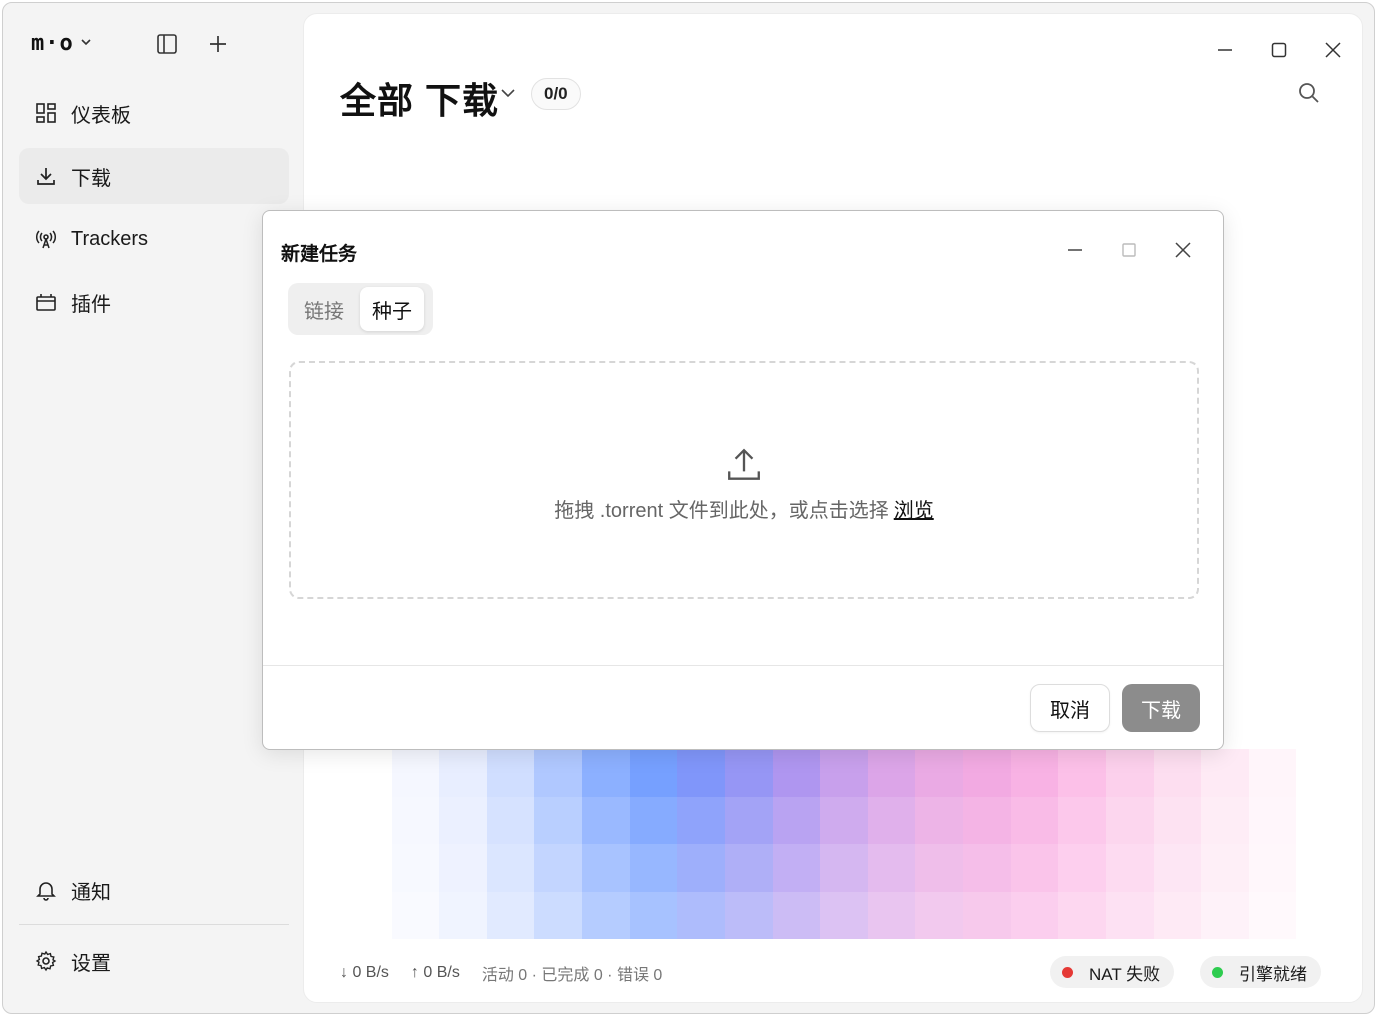 The width and height of the screenshot is (1377, 1016). I want to click on sidebar-item-plugins: 插件, so click(154, 302).